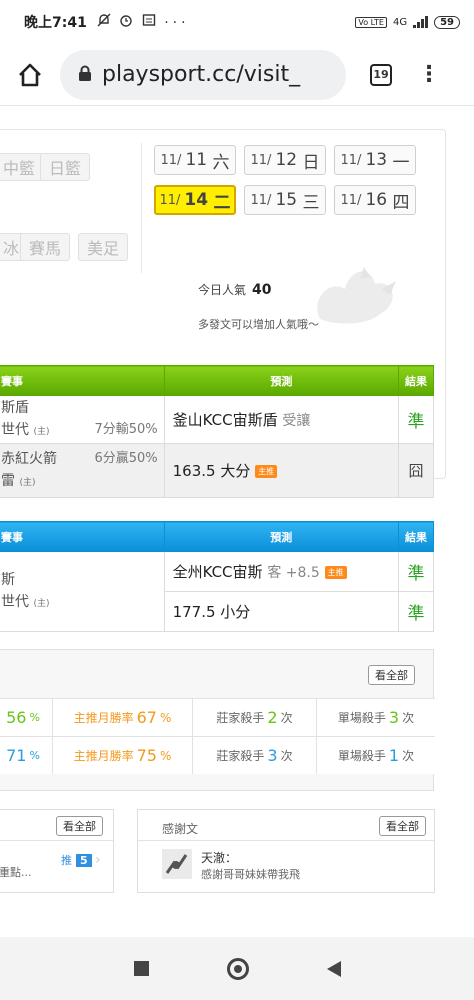 The image size is (474, 1000). I want to click on overflow-menu-button: ⋮, so click(429, 74).